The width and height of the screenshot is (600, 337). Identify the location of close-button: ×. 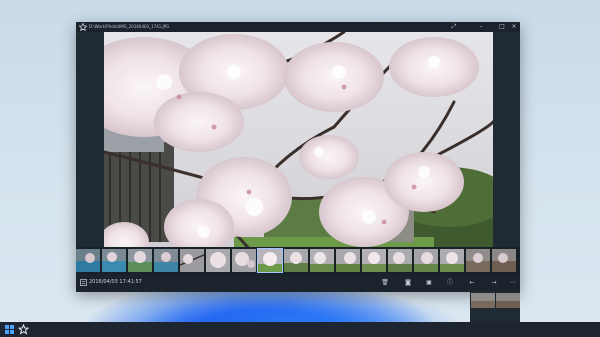
(514, 27).